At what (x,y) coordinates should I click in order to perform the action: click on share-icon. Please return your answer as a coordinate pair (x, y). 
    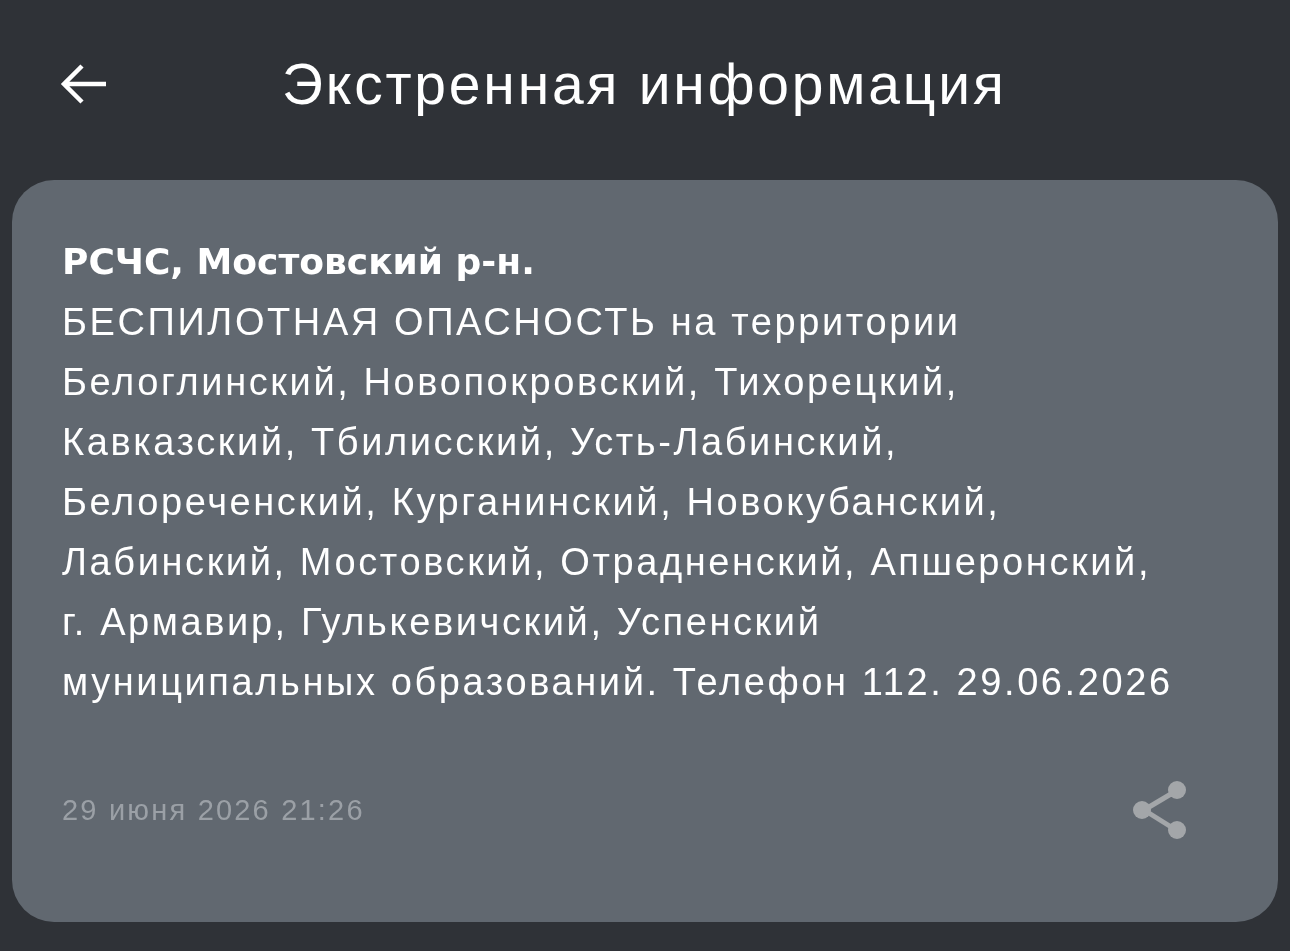
    Looking at the image, I should click on (1160, 810).